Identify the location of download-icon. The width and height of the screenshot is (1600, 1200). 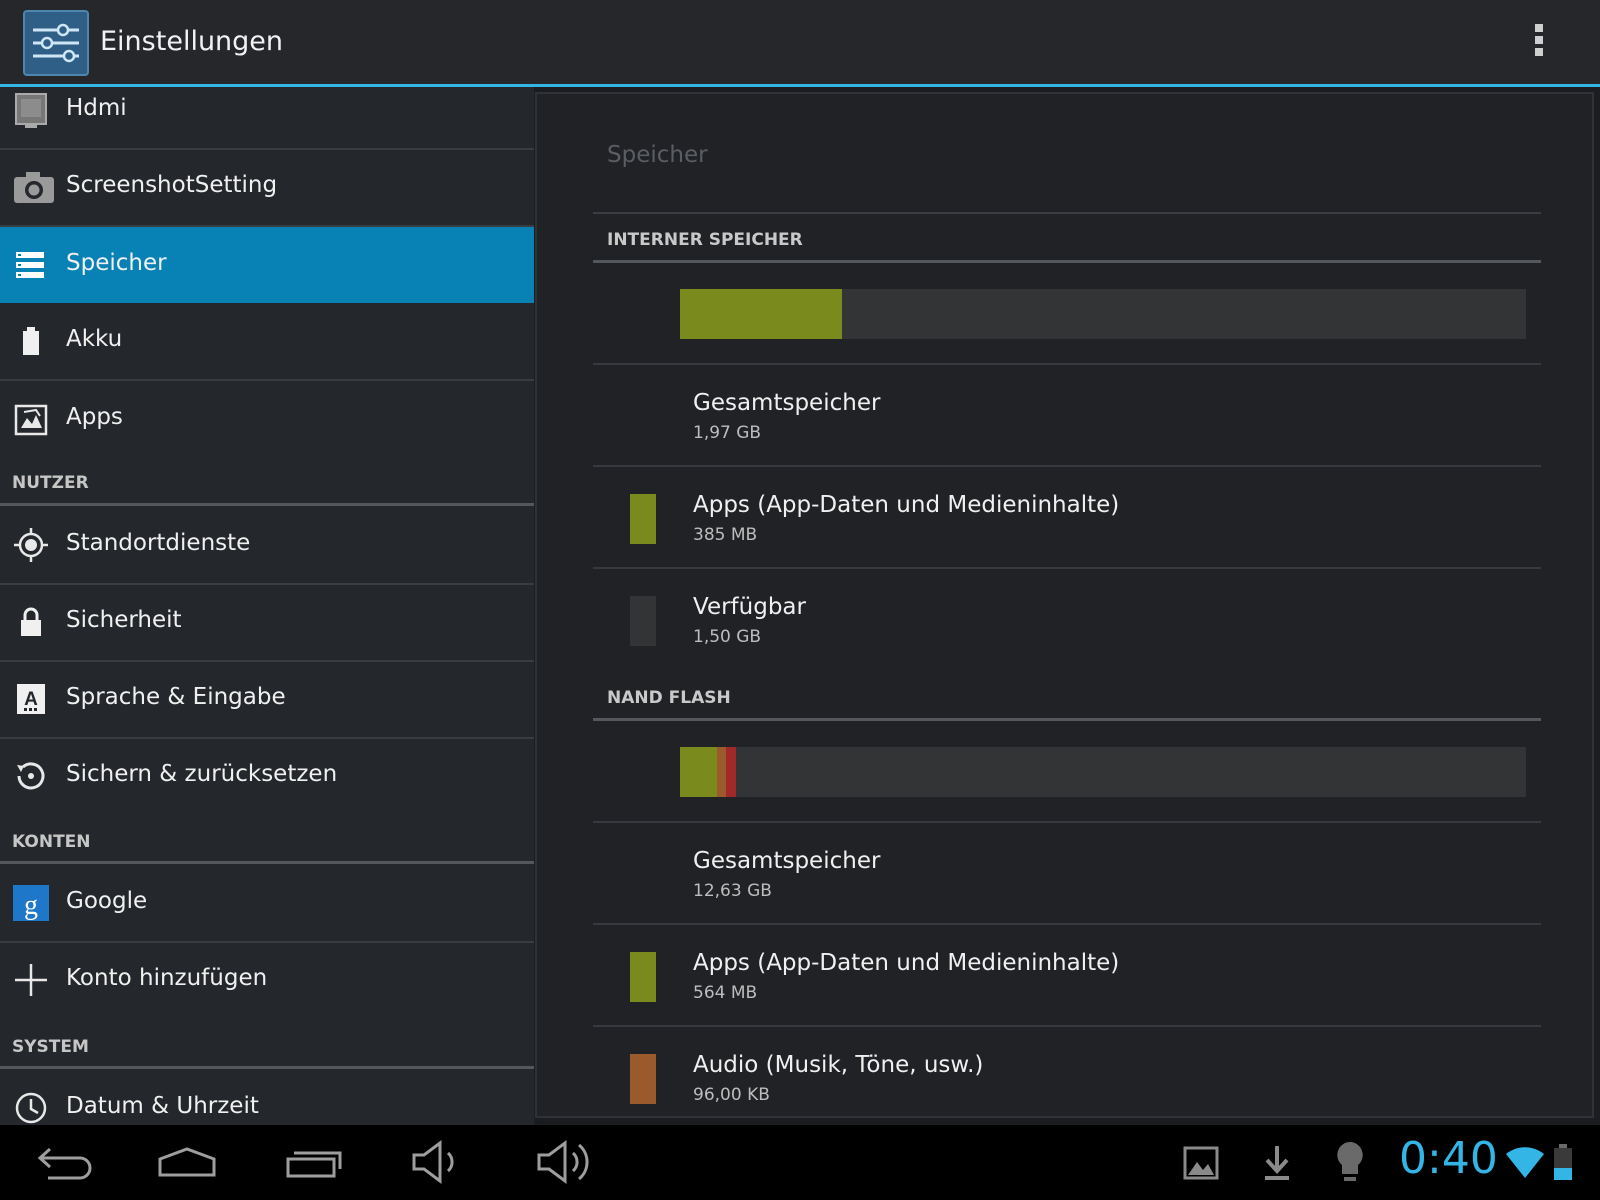
(1277, 1163).